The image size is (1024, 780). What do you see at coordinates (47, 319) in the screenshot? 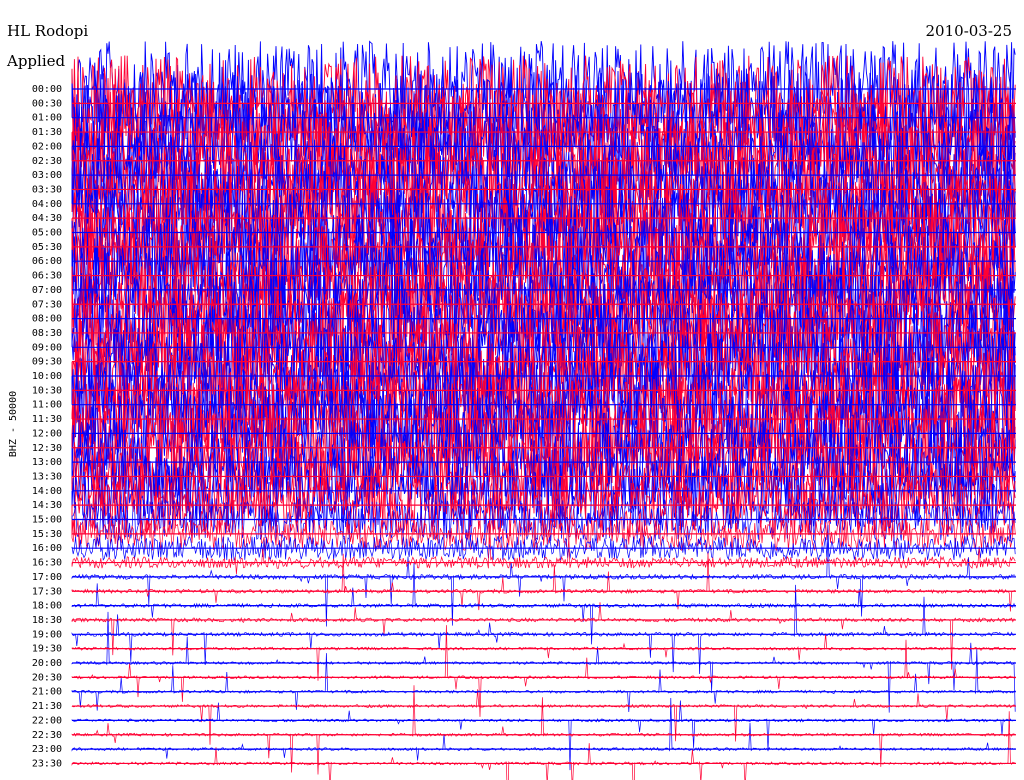
I see `time-tick-0800: 08:00` at bounding box center [47, 319].